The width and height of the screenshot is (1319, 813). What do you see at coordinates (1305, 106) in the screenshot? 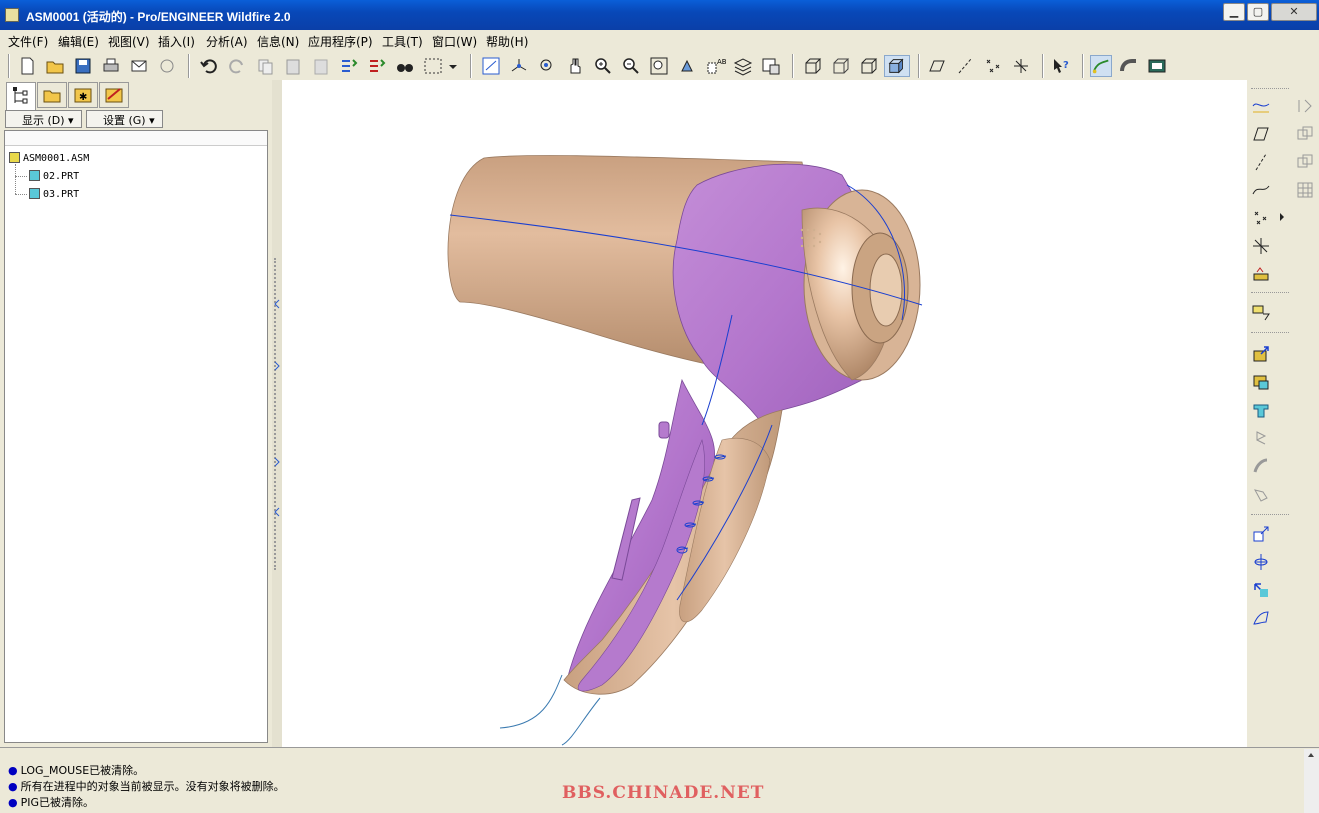
I see `mirror-icon` at bounding box center [1305, 106].